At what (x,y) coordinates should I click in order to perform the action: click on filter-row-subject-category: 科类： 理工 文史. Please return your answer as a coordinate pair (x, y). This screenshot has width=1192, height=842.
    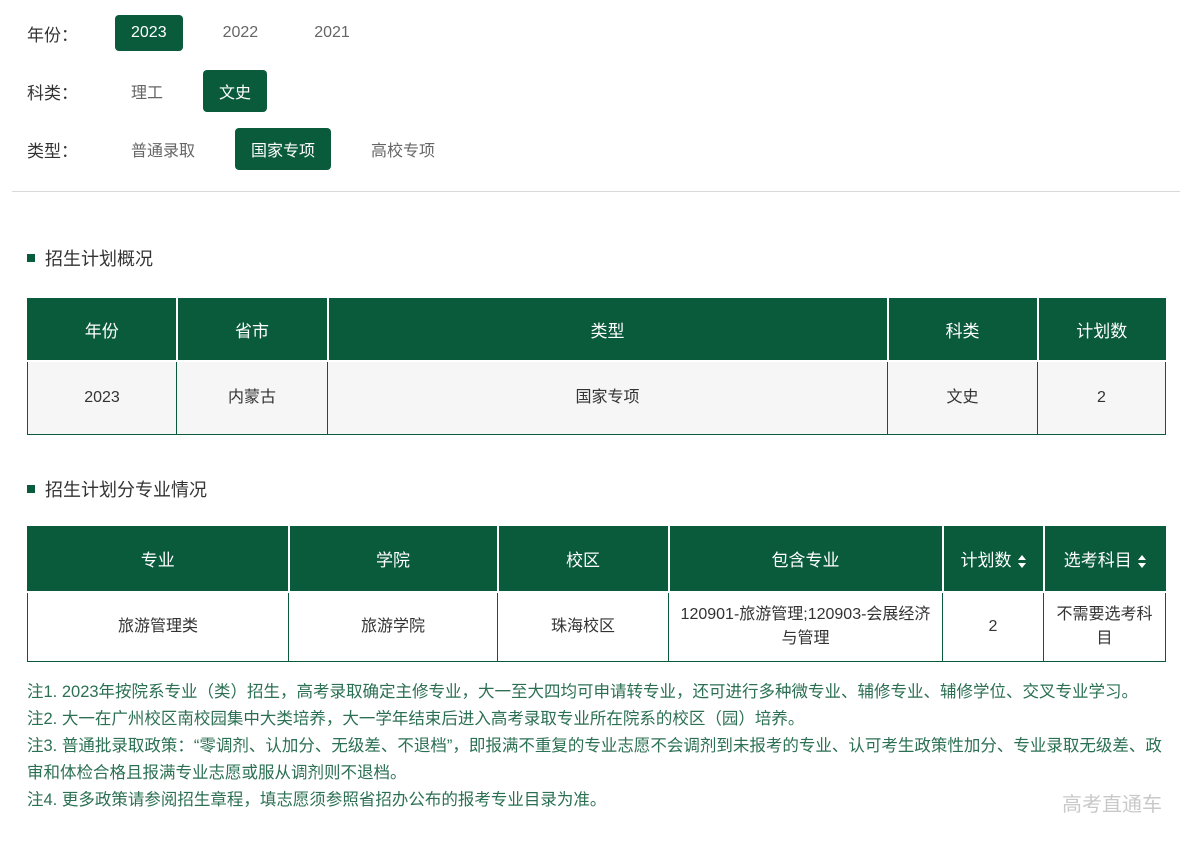
    Looking at the image, I should click on (596, 91).